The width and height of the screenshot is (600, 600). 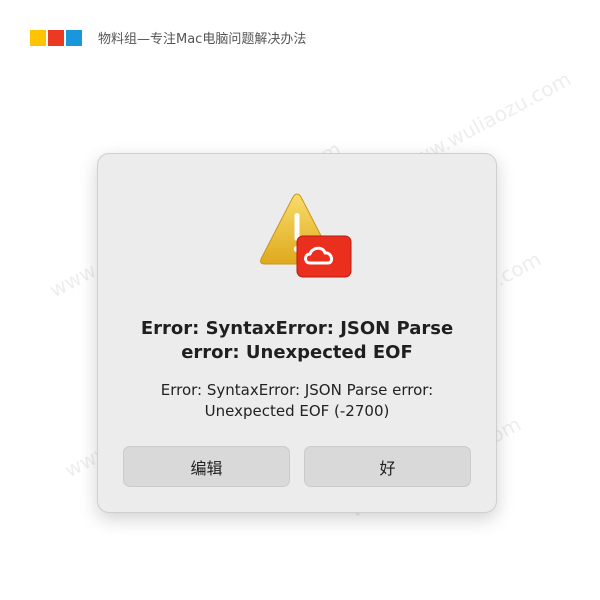 I want to click on brand-header: 物料组—专注Mac电脑问题解决办法, so click(x=168, y=37).